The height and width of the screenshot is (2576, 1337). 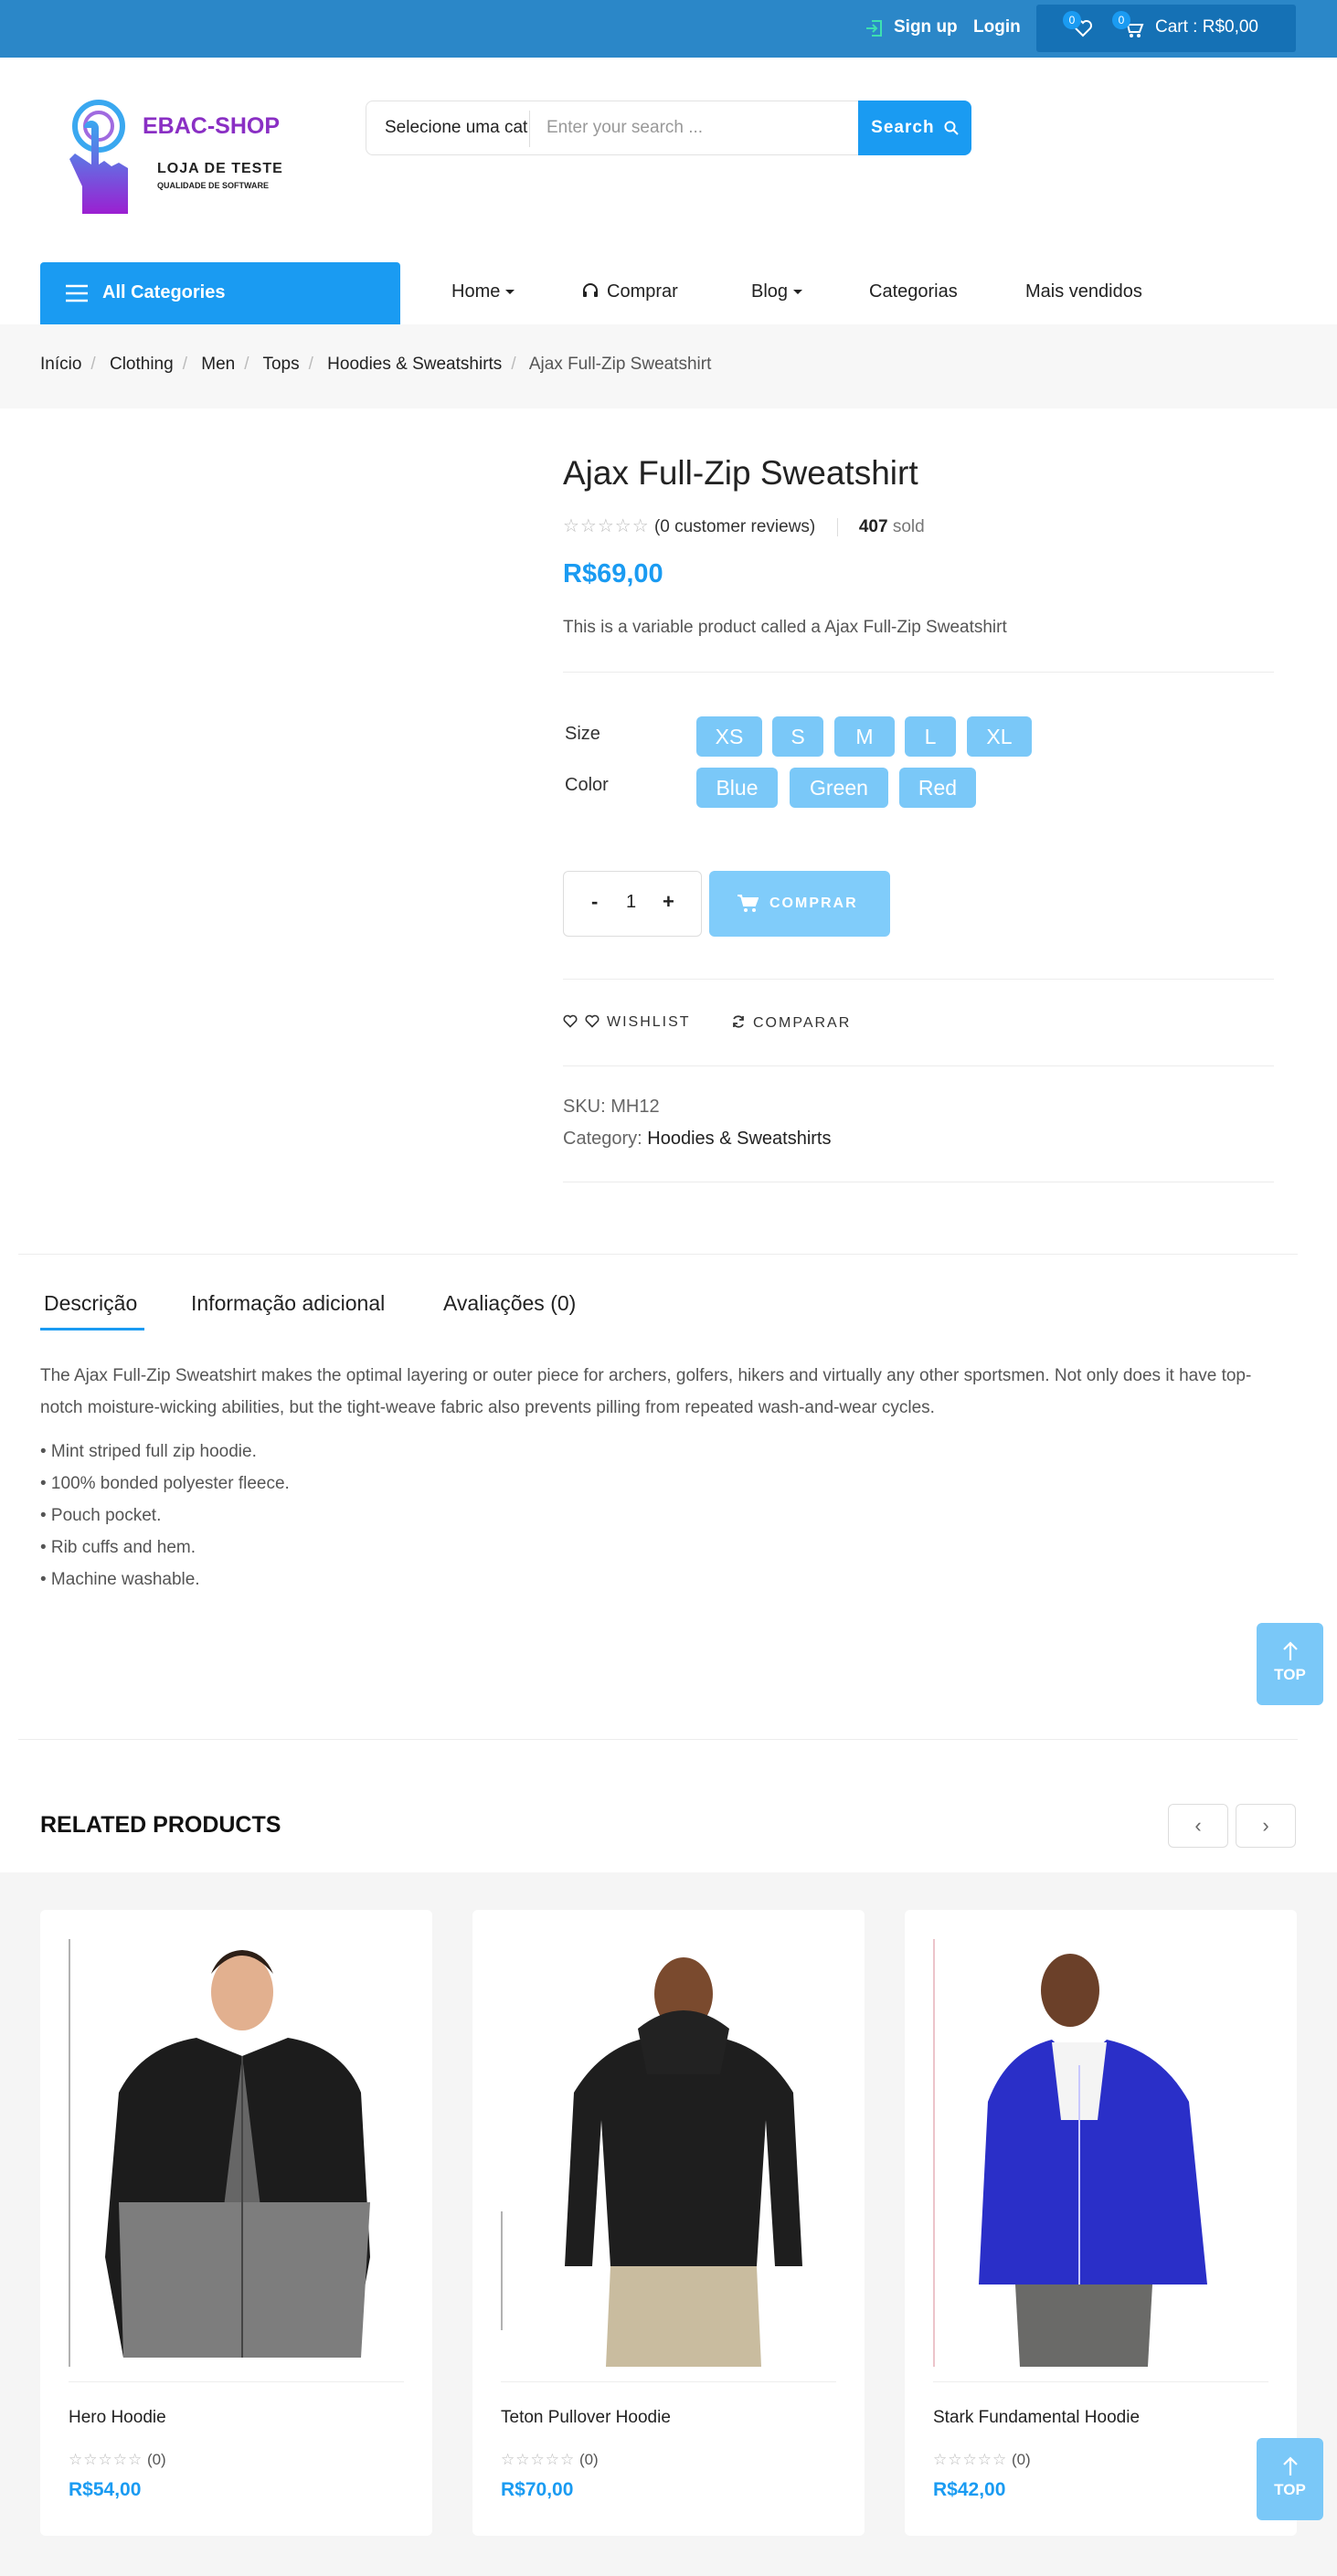 What do you see at coordinates (510, 1303) in the screenshot?
I see `tab-avaliacoes: Avaliações (0)` at bounding box center [510, 1303].